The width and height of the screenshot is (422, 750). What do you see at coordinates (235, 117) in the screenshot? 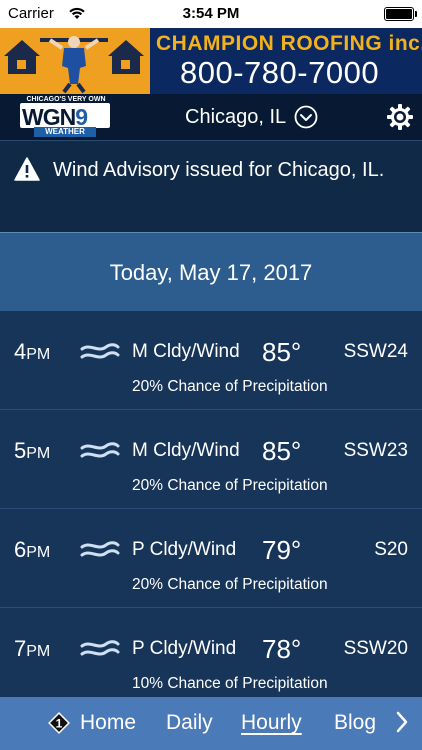
I see `location-label: Chicago, IL` at bounding box center [235, 117].